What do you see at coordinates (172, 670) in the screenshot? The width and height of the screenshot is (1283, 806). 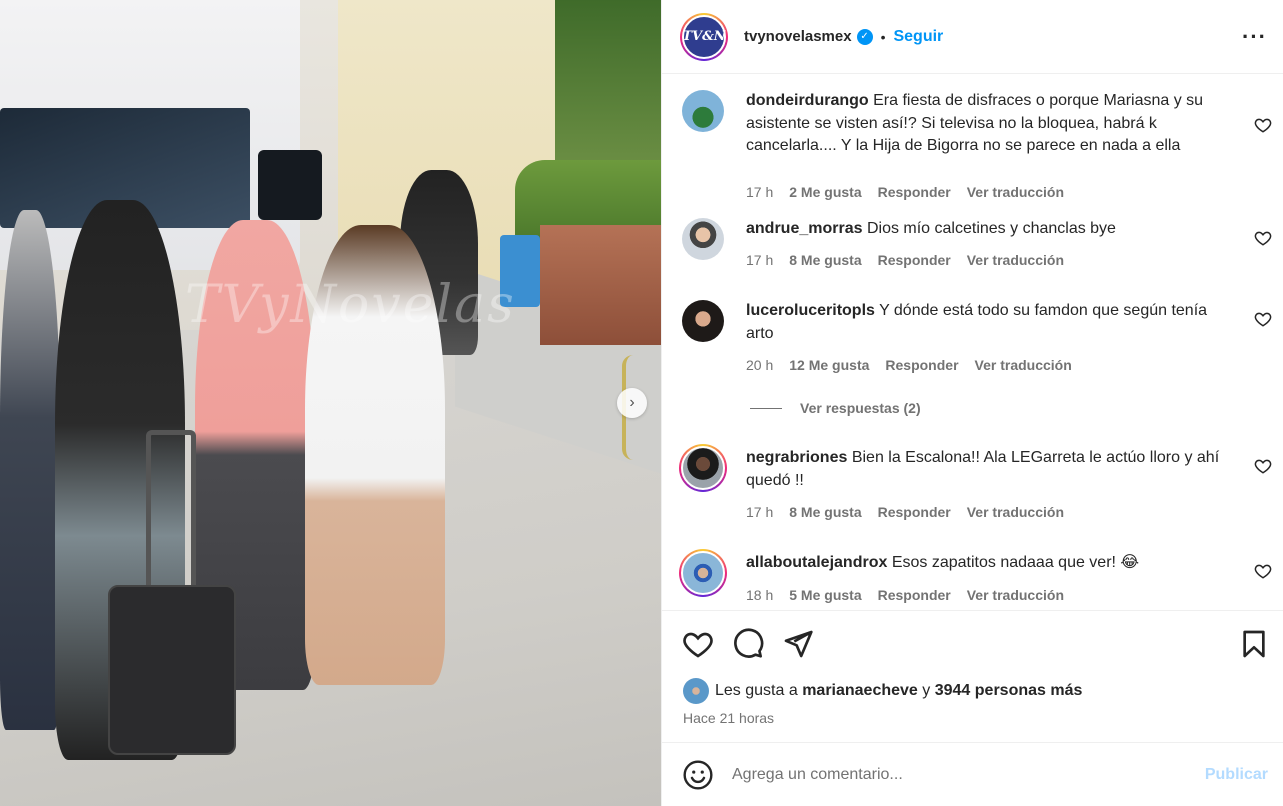 I see `suitcase` at bounding box center [172, 670].